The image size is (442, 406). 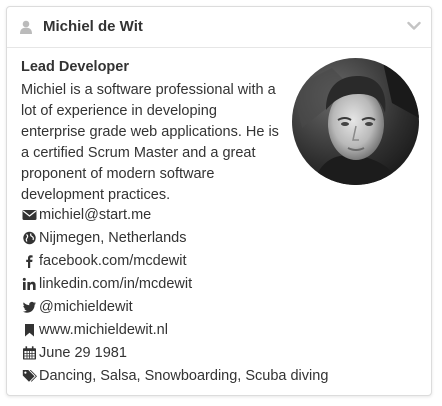 I want to click on job-title: Lead Developer, so click(x=75, y=67).